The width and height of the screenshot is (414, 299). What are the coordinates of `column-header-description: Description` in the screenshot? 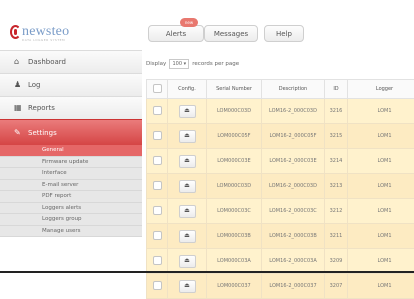 It's located at (293, 89).